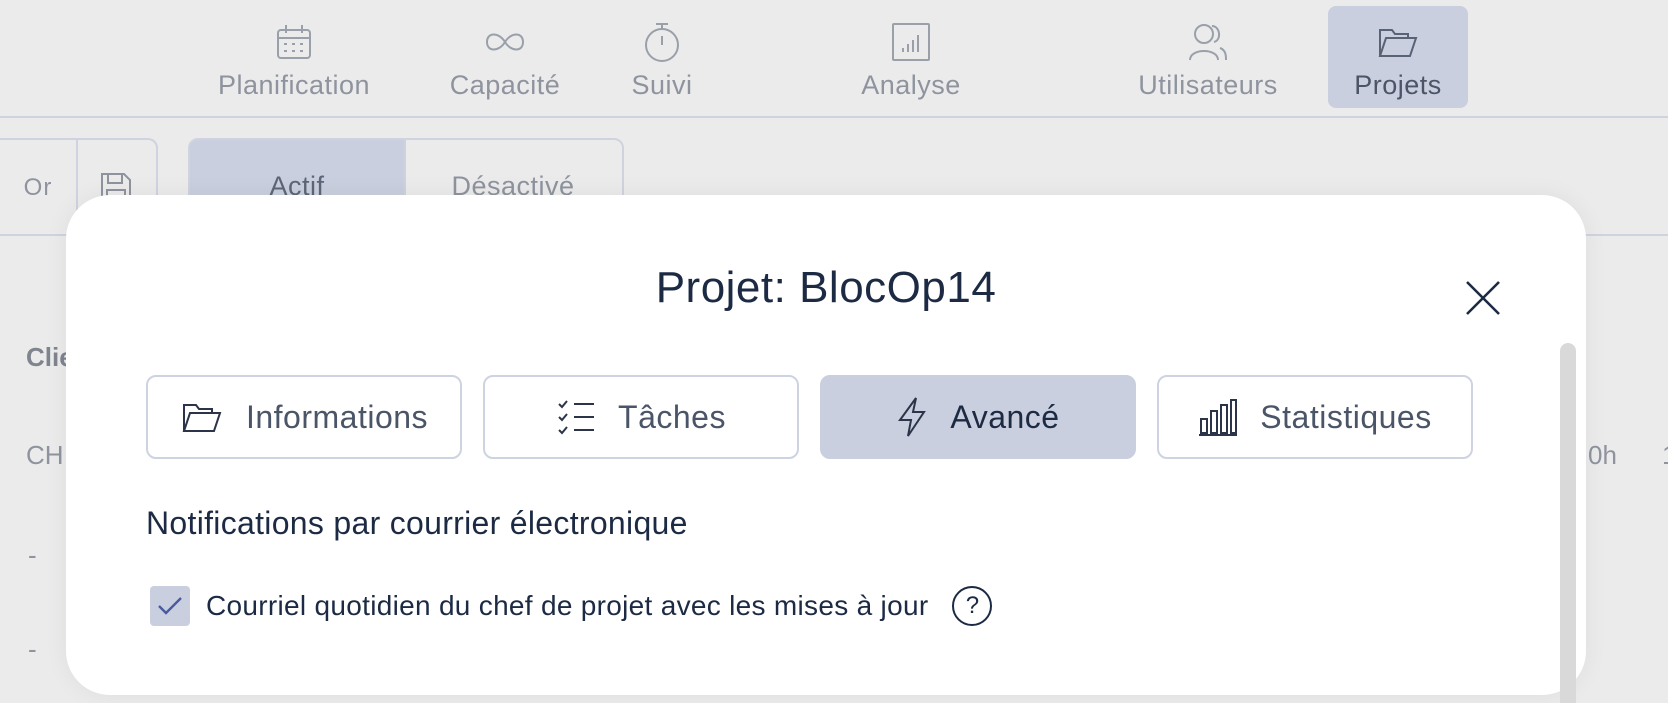 This screenshot has width=1668, height=703. I want to click on tab-informations: Informations, so click(304, 417).